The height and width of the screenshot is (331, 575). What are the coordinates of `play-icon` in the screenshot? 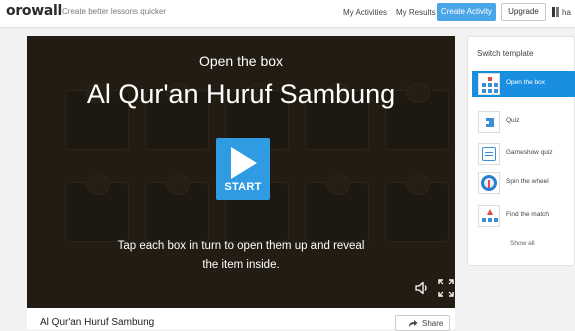 It's located at (244, 163).